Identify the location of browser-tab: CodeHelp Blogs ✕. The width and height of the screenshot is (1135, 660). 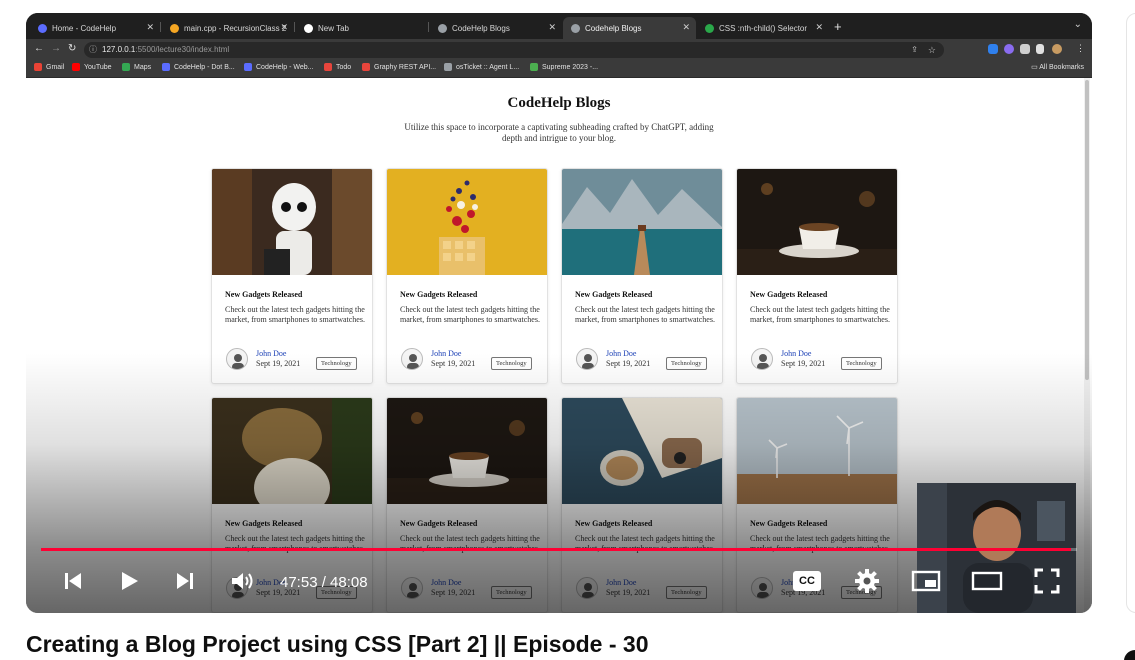
(496, 28).